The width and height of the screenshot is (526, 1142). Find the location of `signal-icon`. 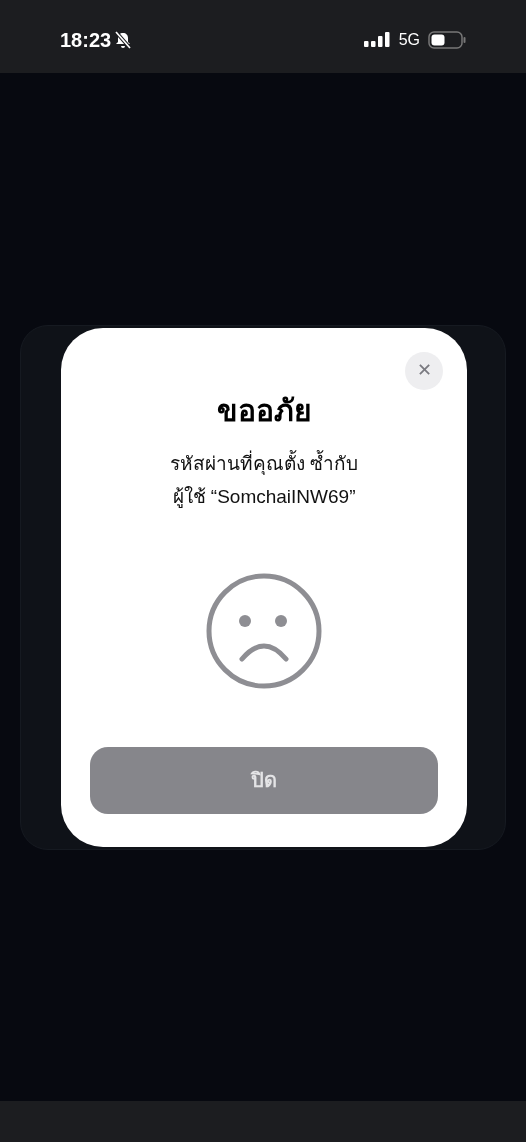

signal-icon is located at coordinates (377, 39).